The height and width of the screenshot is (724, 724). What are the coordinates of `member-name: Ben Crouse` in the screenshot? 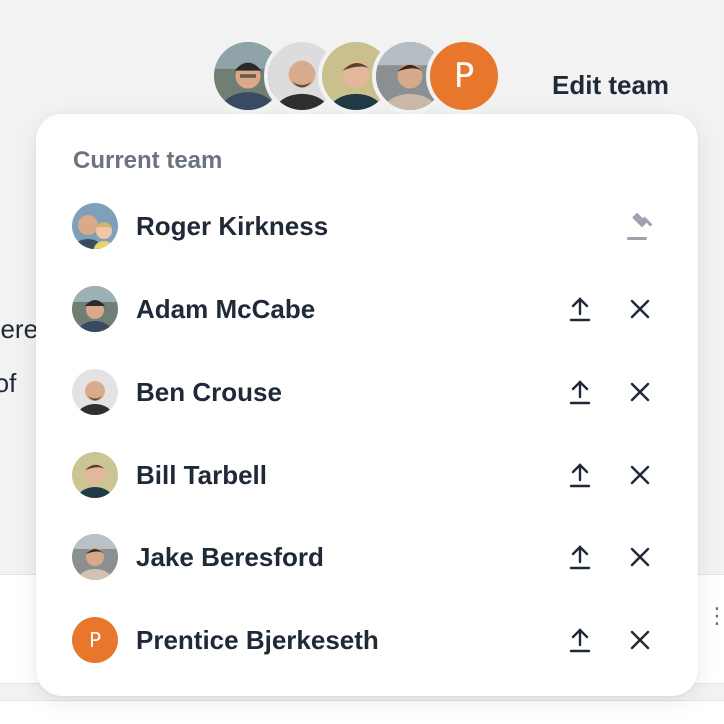 It's located at (209, 391).